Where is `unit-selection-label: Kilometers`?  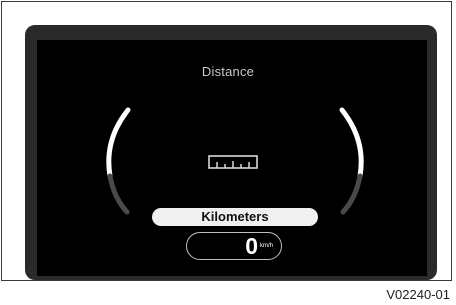
unit-selection-label: Kilometers is located at coordinates (235, 217).